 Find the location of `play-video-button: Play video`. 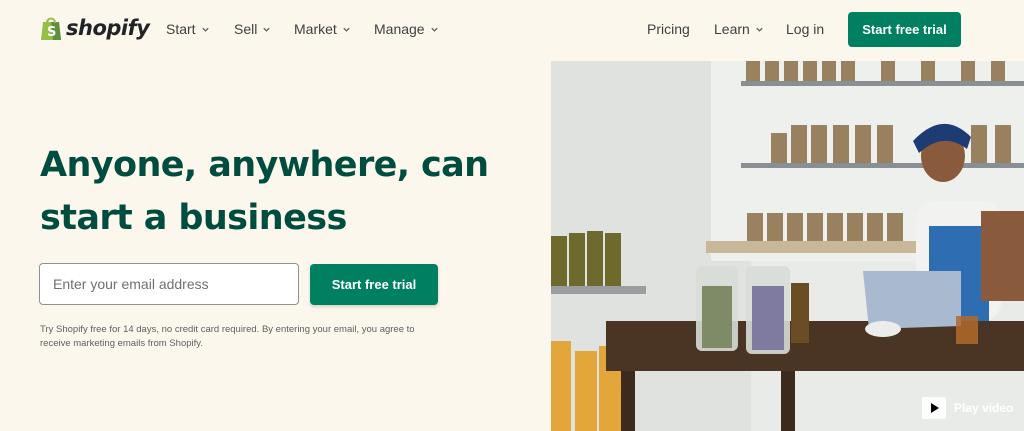

play-video-button: Play video is located at coordinates (967, 408).